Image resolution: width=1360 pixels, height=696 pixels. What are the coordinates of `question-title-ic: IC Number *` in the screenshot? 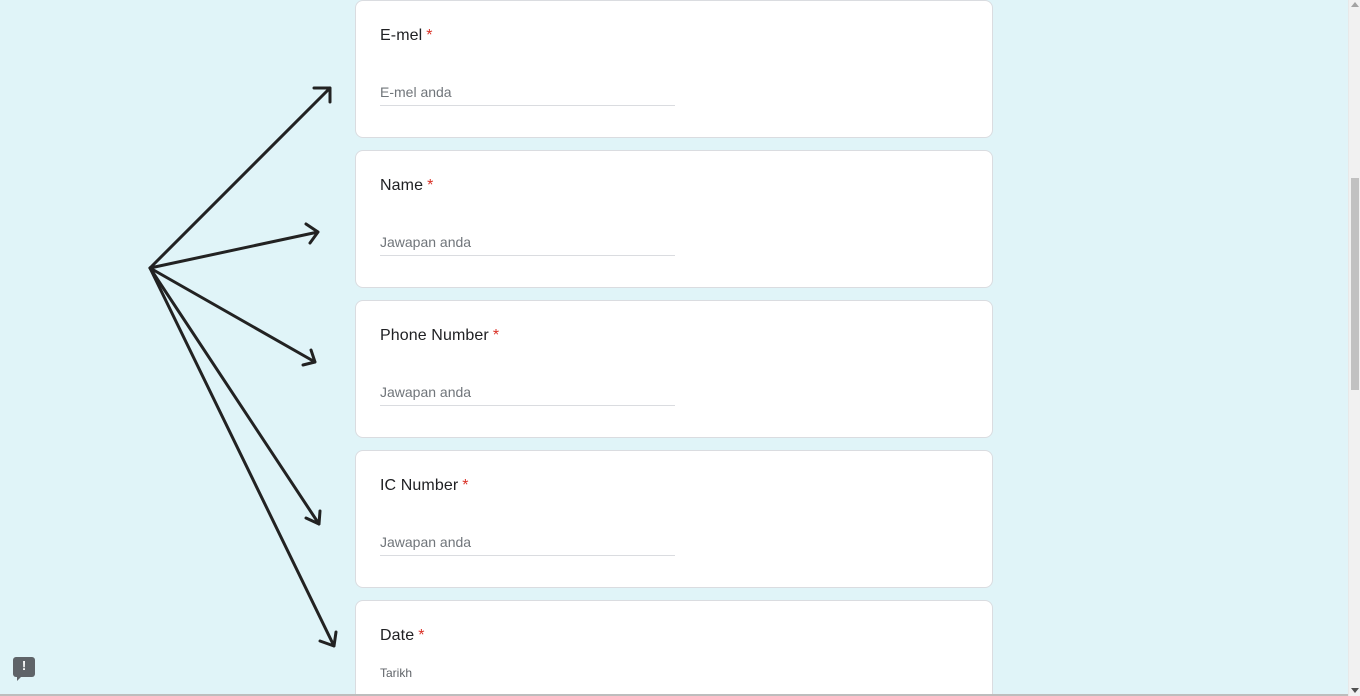 It's located at (424, 486).